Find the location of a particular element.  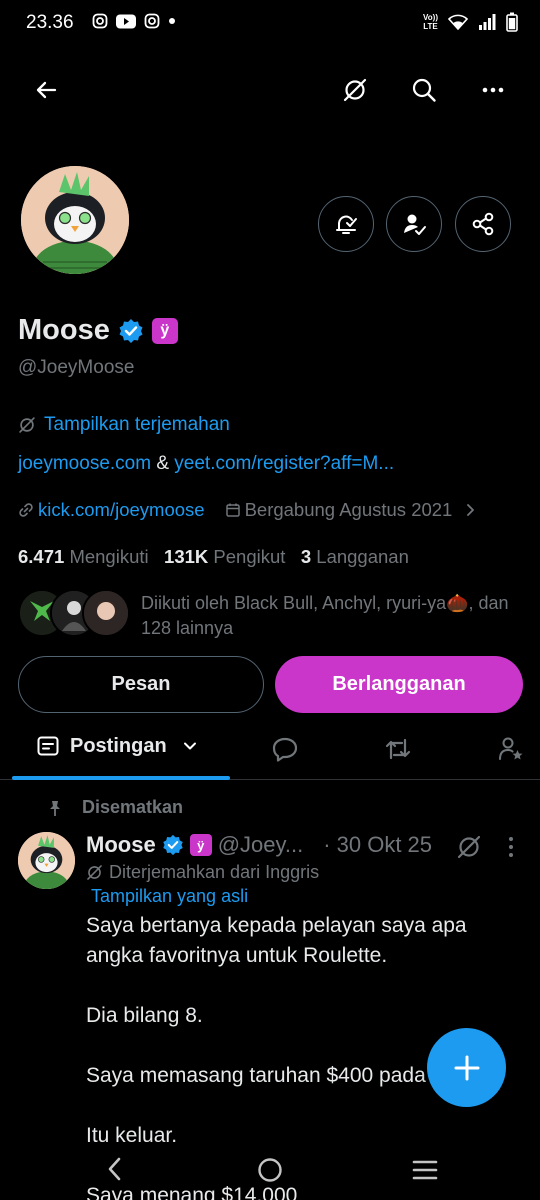

chevron-right-icon is located at coordinates (471, 510).